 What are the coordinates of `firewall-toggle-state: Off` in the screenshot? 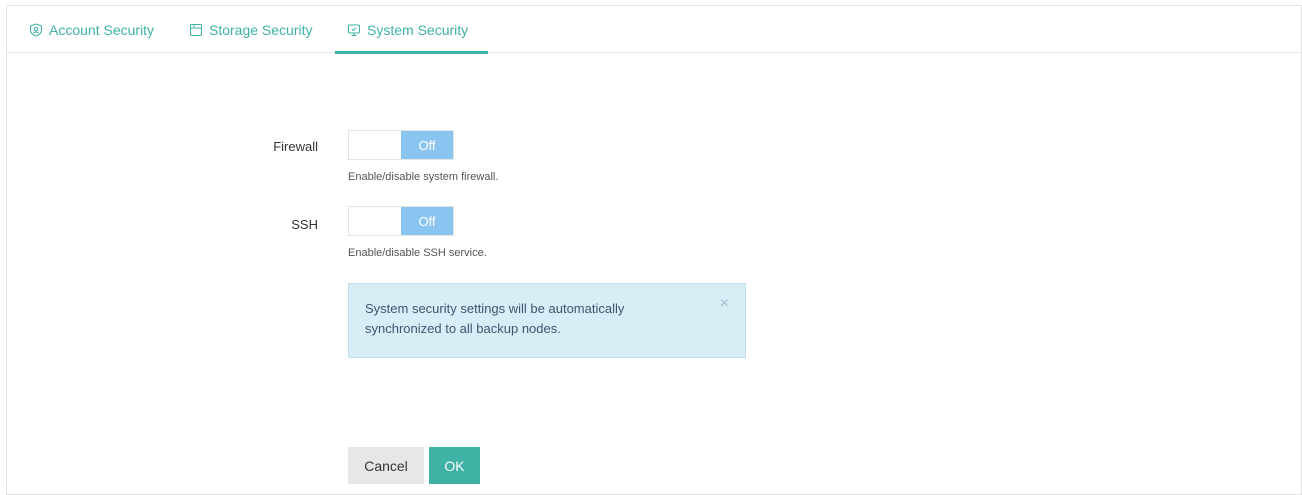 It's located at (427, 145).